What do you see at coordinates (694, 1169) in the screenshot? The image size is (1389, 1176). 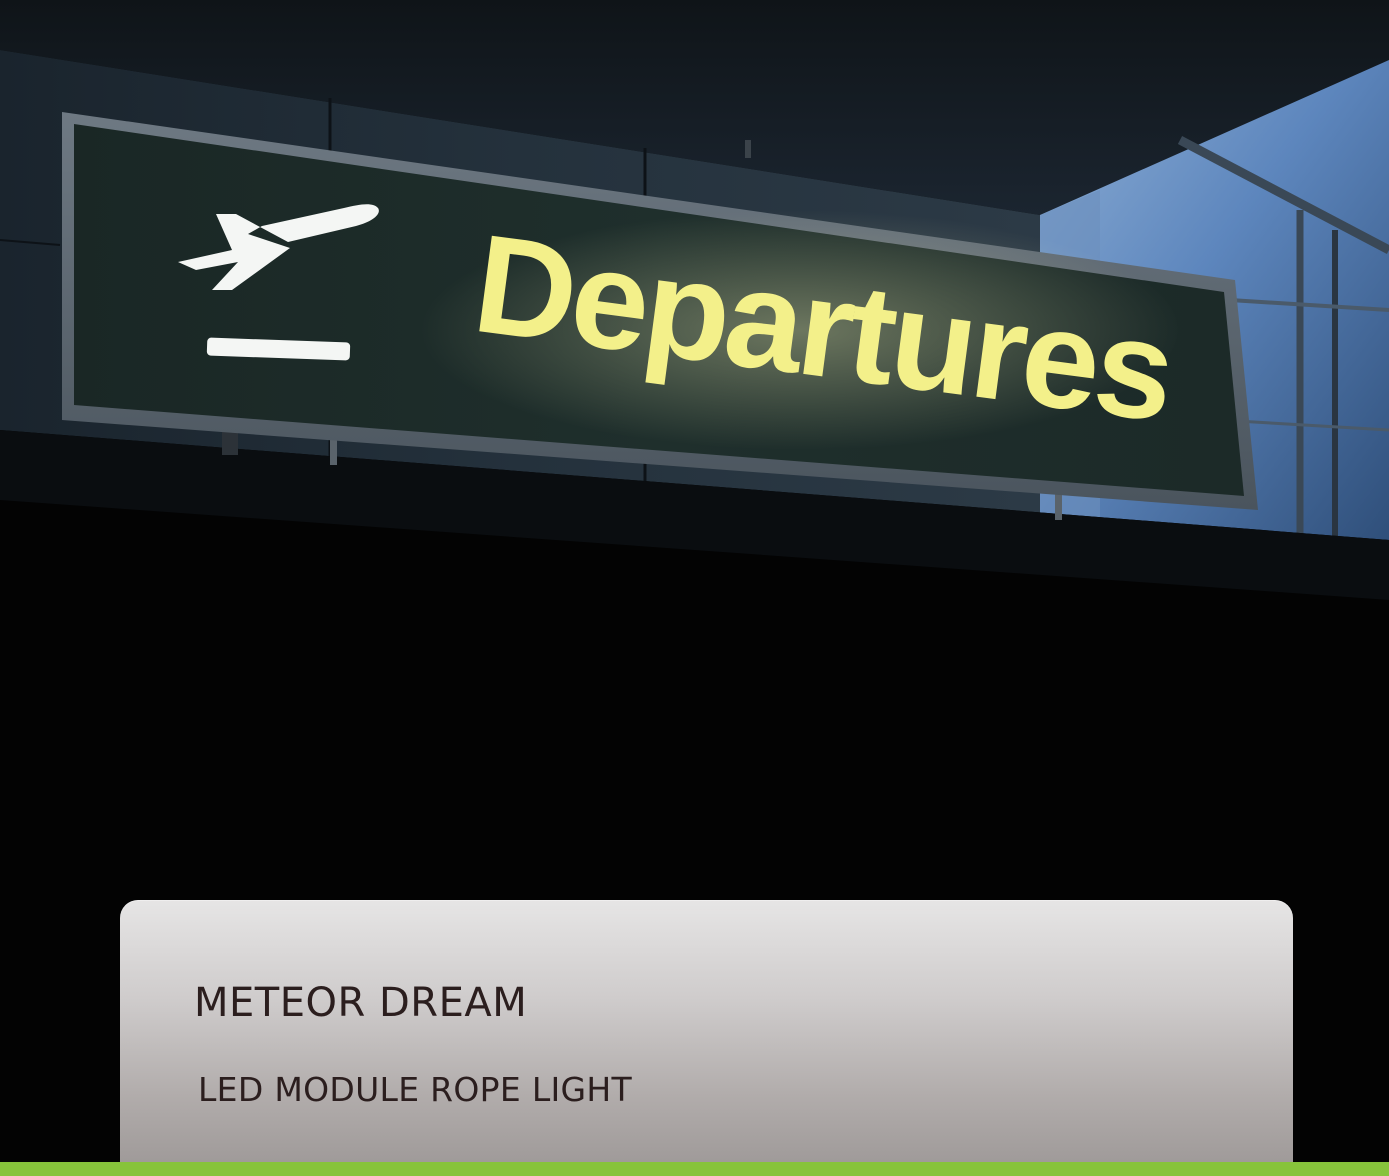 I see `accent-band` at bounding box center [694, 1169].